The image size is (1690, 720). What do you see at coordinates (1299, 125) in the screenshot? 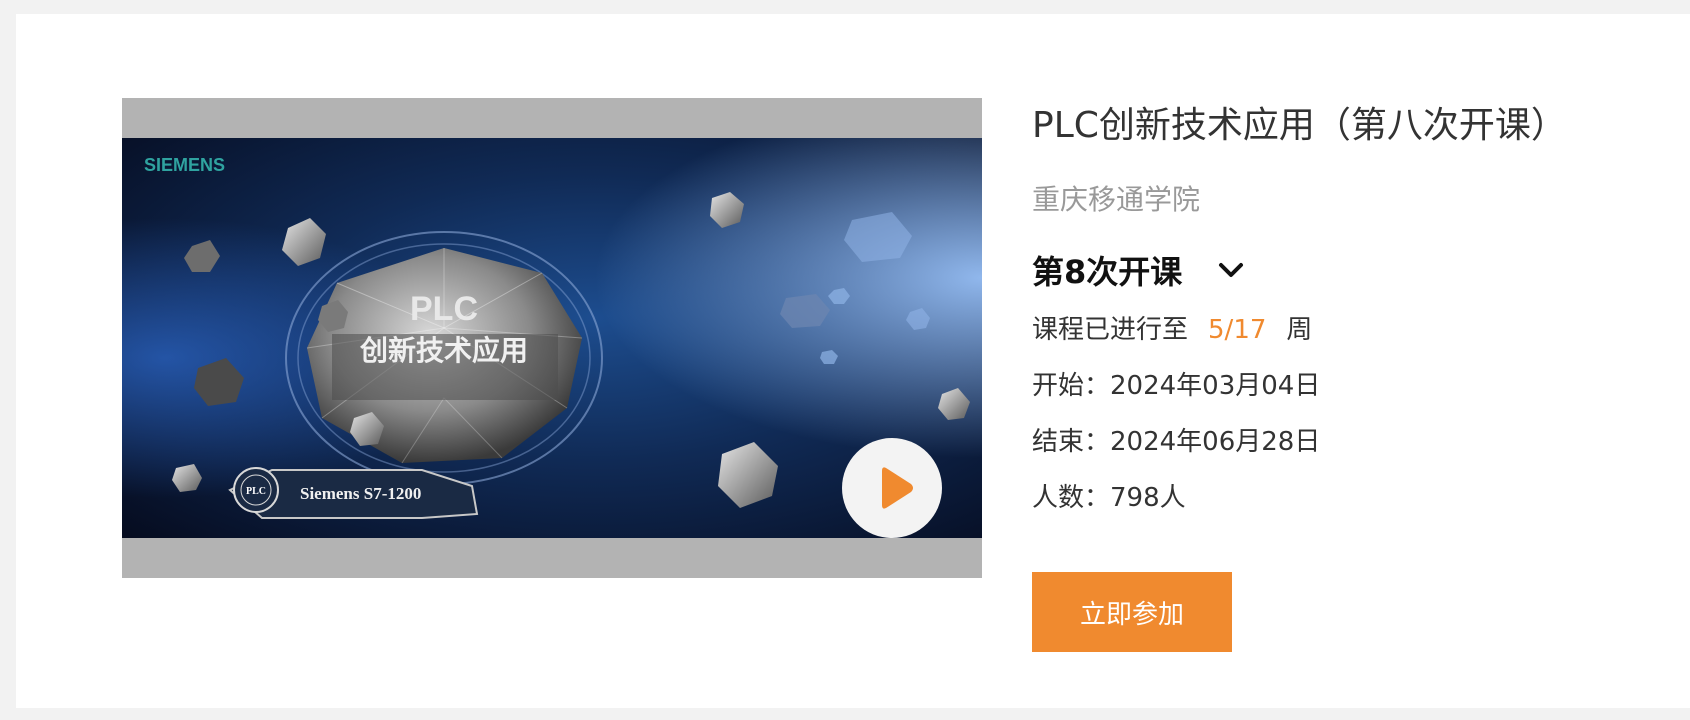
I see `course-title: PLC创新技术应用（第八次开课）` at bounding box center [1299, 125].